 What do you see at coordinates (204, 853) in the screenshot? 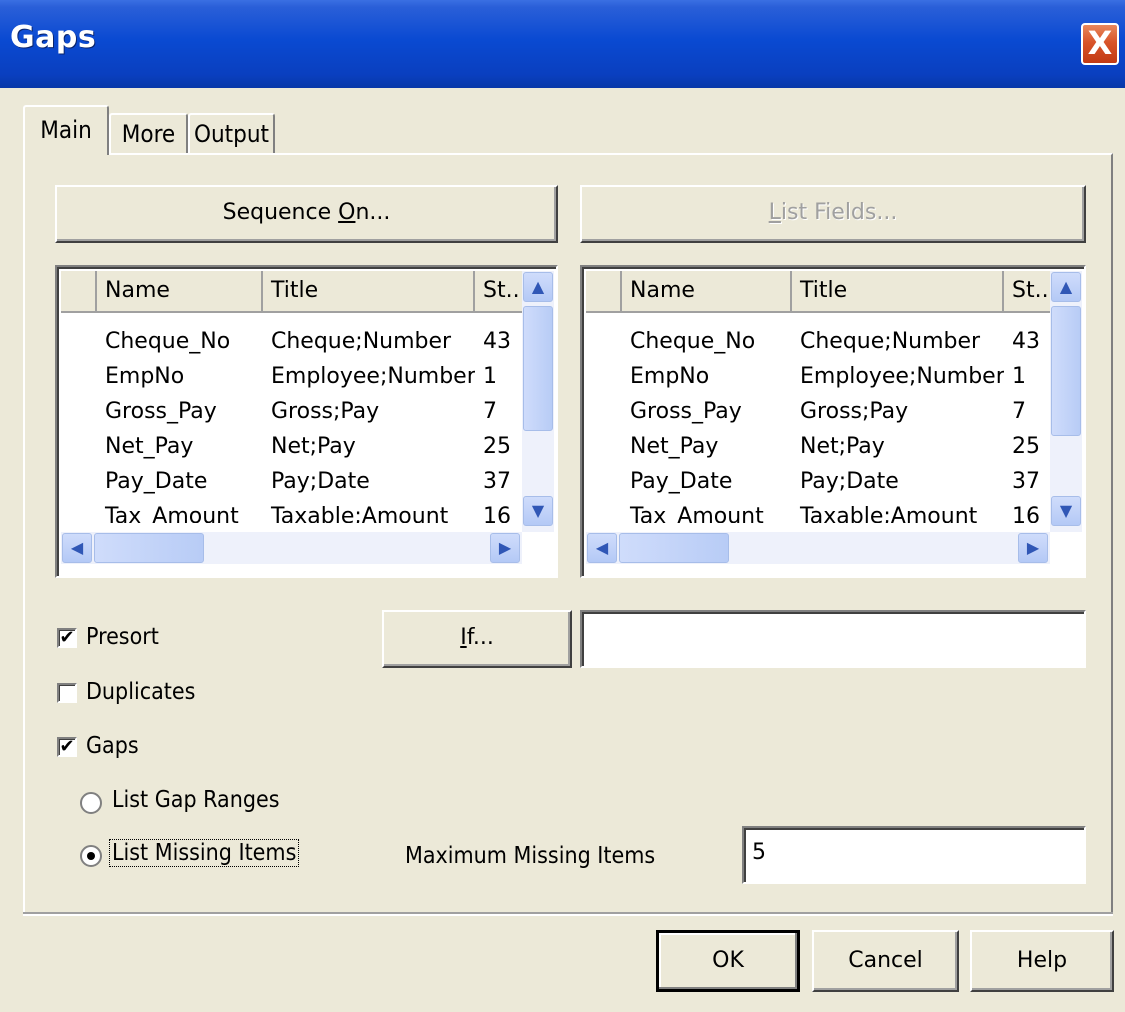
I see `list-missing-items-label: List Missing Items` at bounding box center [204, 853].